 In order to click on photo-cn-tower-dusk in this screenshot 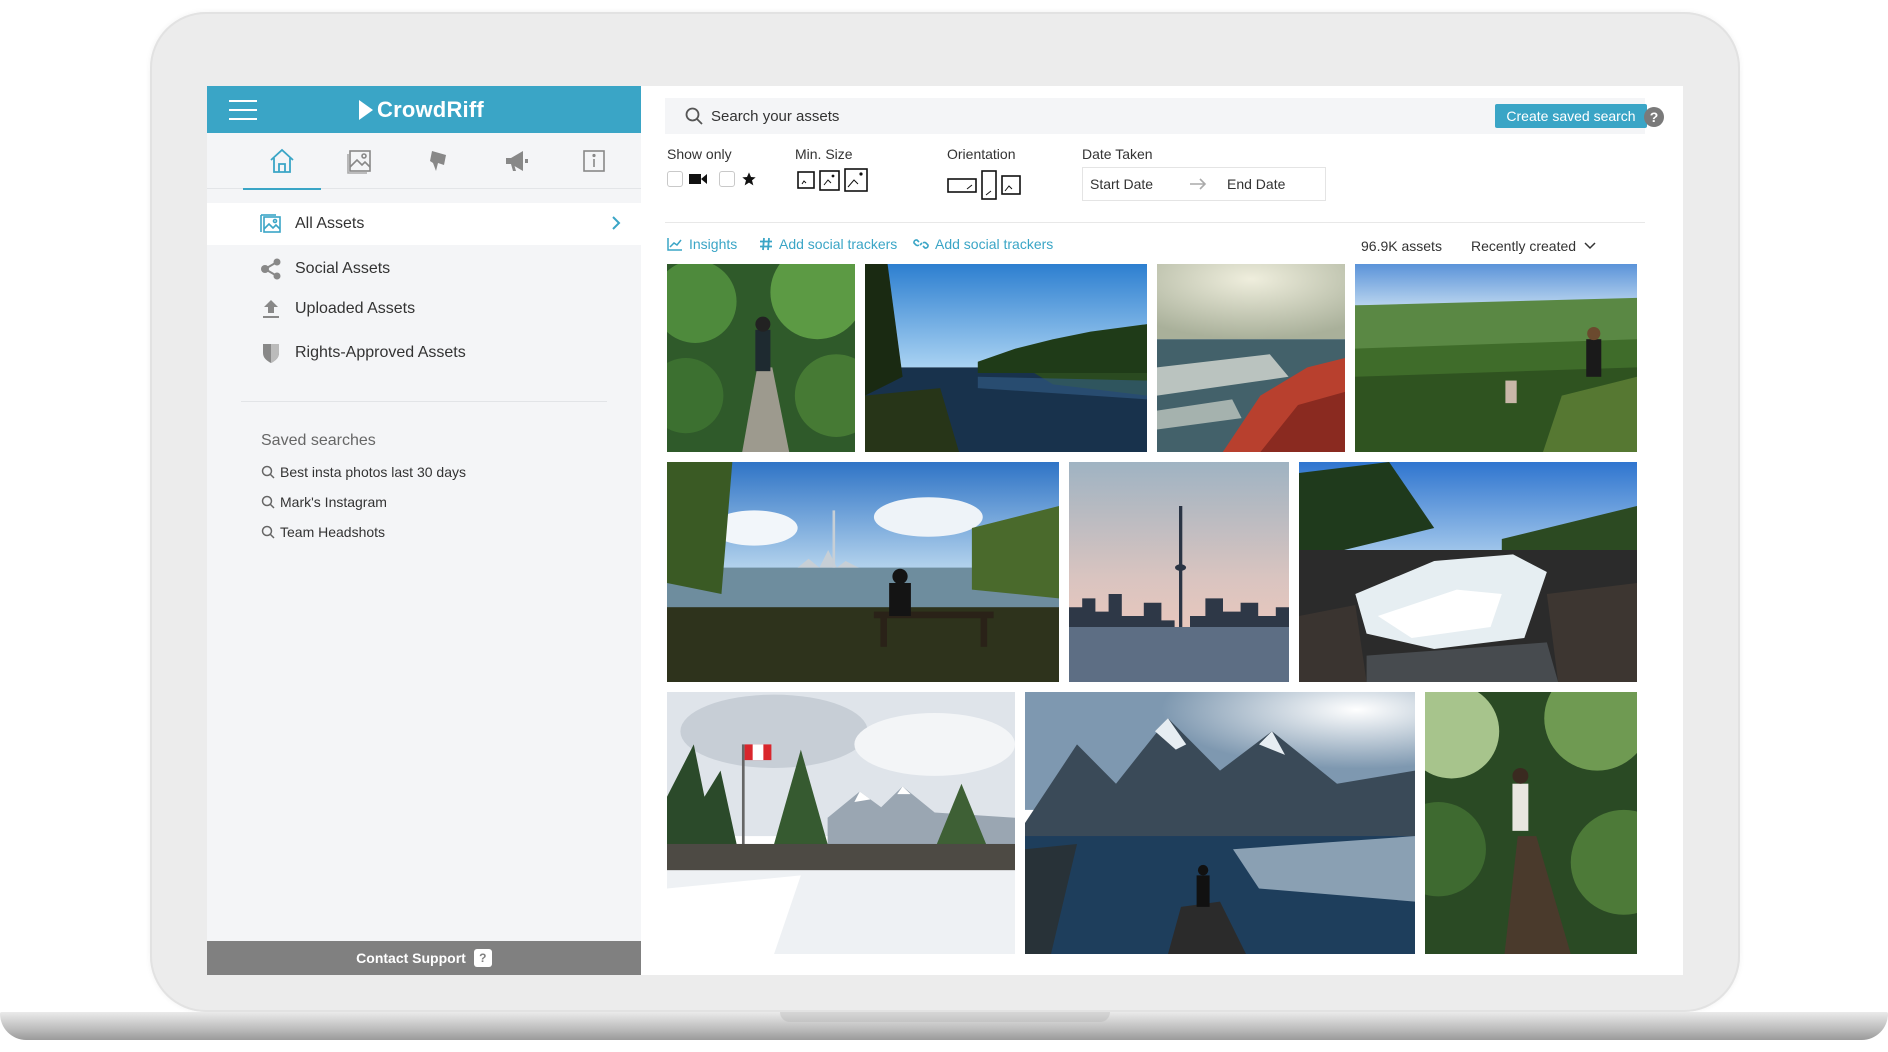, I will do `click(1179, 572)`.